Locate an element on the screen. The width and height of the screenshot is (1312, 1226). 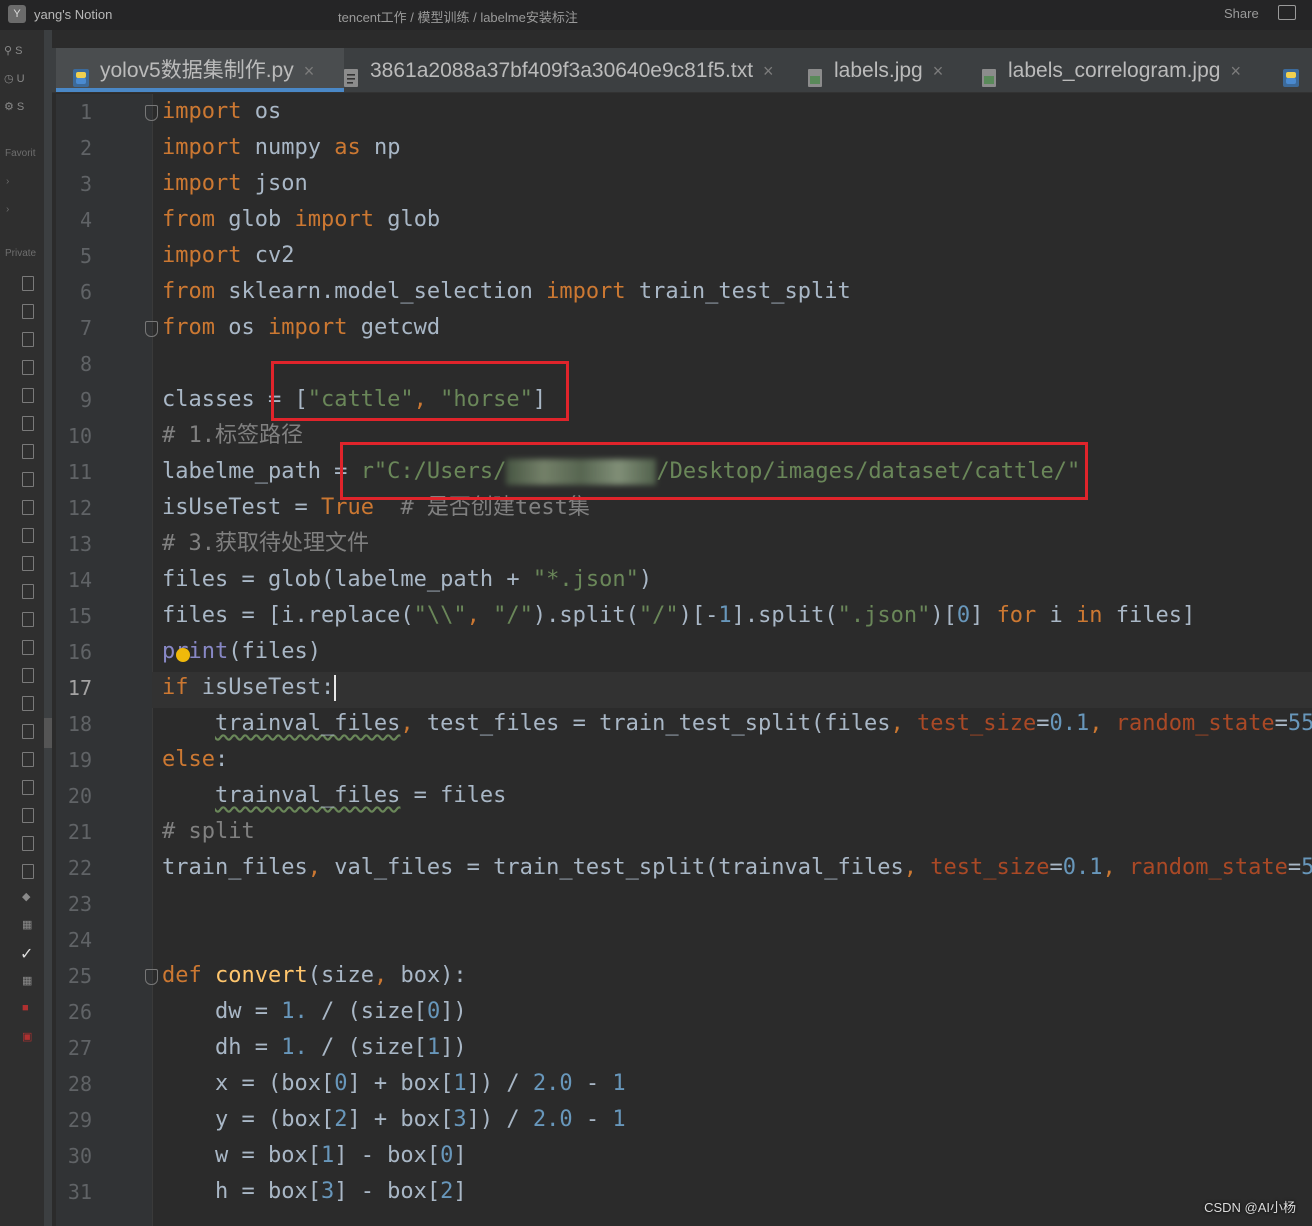
line-number: 24 is located at coordinates (79, 940).